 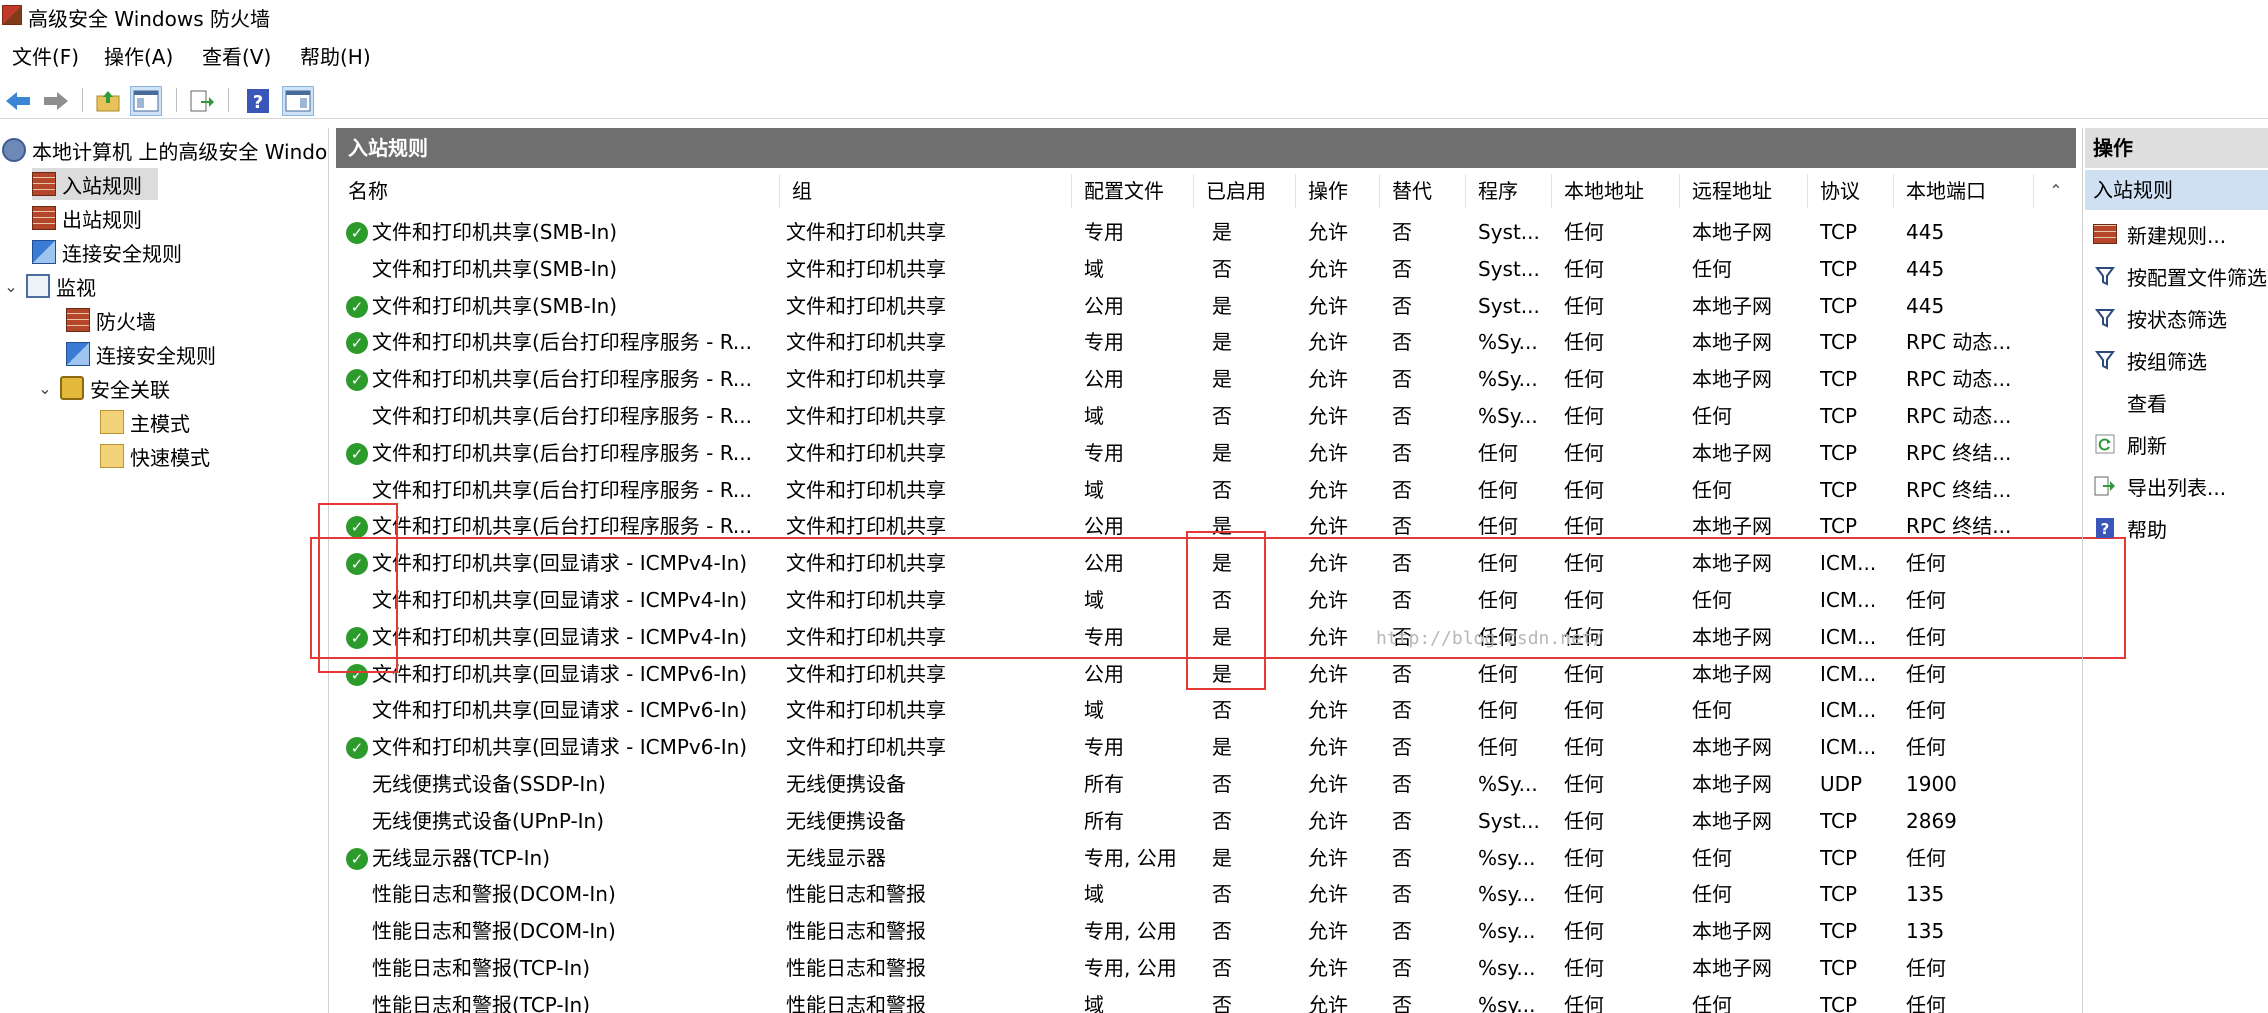 I want to click on back-arrow-icon, so click(x=18, y=101).